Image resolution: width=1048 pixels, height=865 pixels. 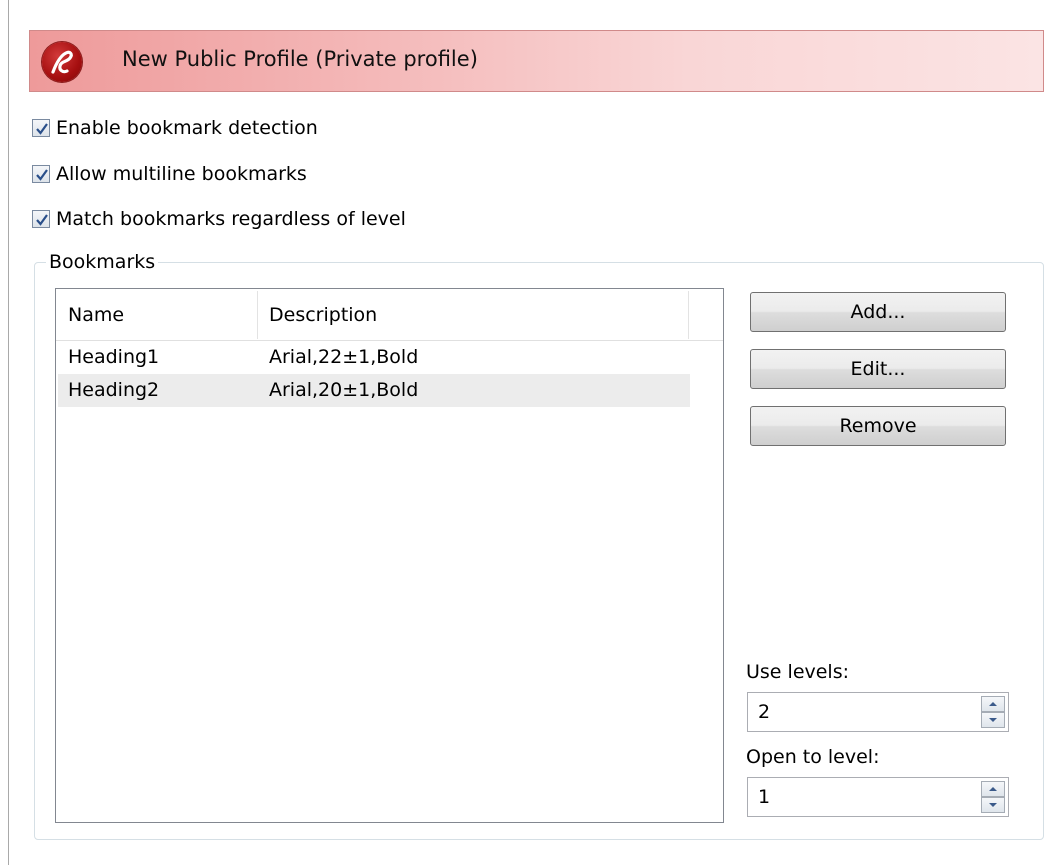 I want to click on row-name: Heading1, so click(x=114, y=357).